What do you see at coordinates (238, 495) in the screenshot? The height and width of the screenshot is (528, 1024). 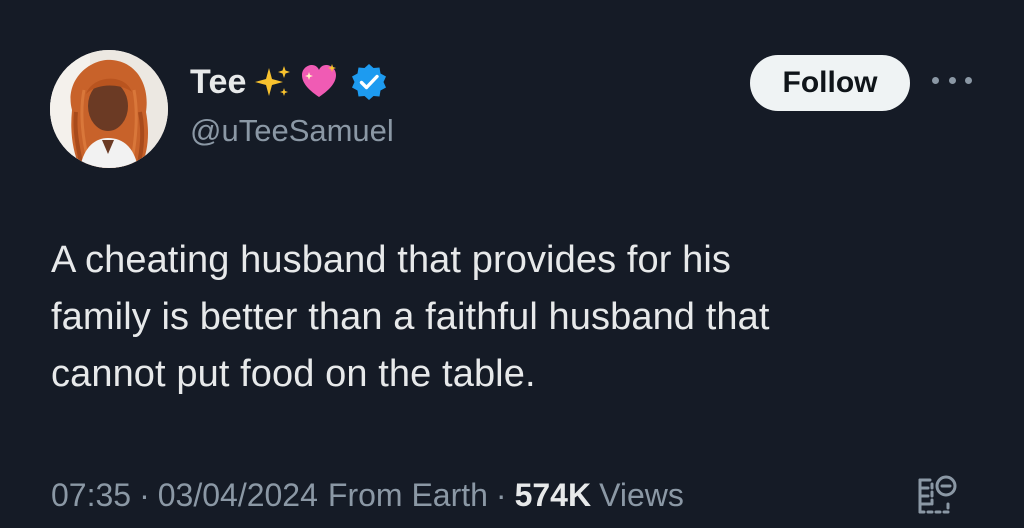 I see `tweet-date: 03/04/2024` at bounding box center [238, 495].